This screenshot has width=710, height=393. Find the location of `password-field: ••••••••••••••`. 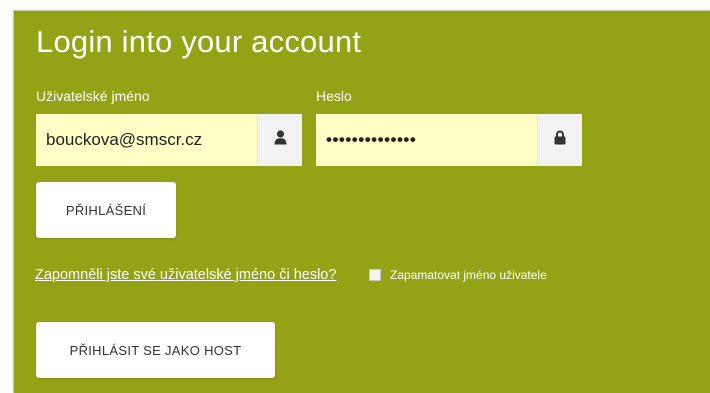

password-field: •••••••••••••• is located at coordinates (449, 140).